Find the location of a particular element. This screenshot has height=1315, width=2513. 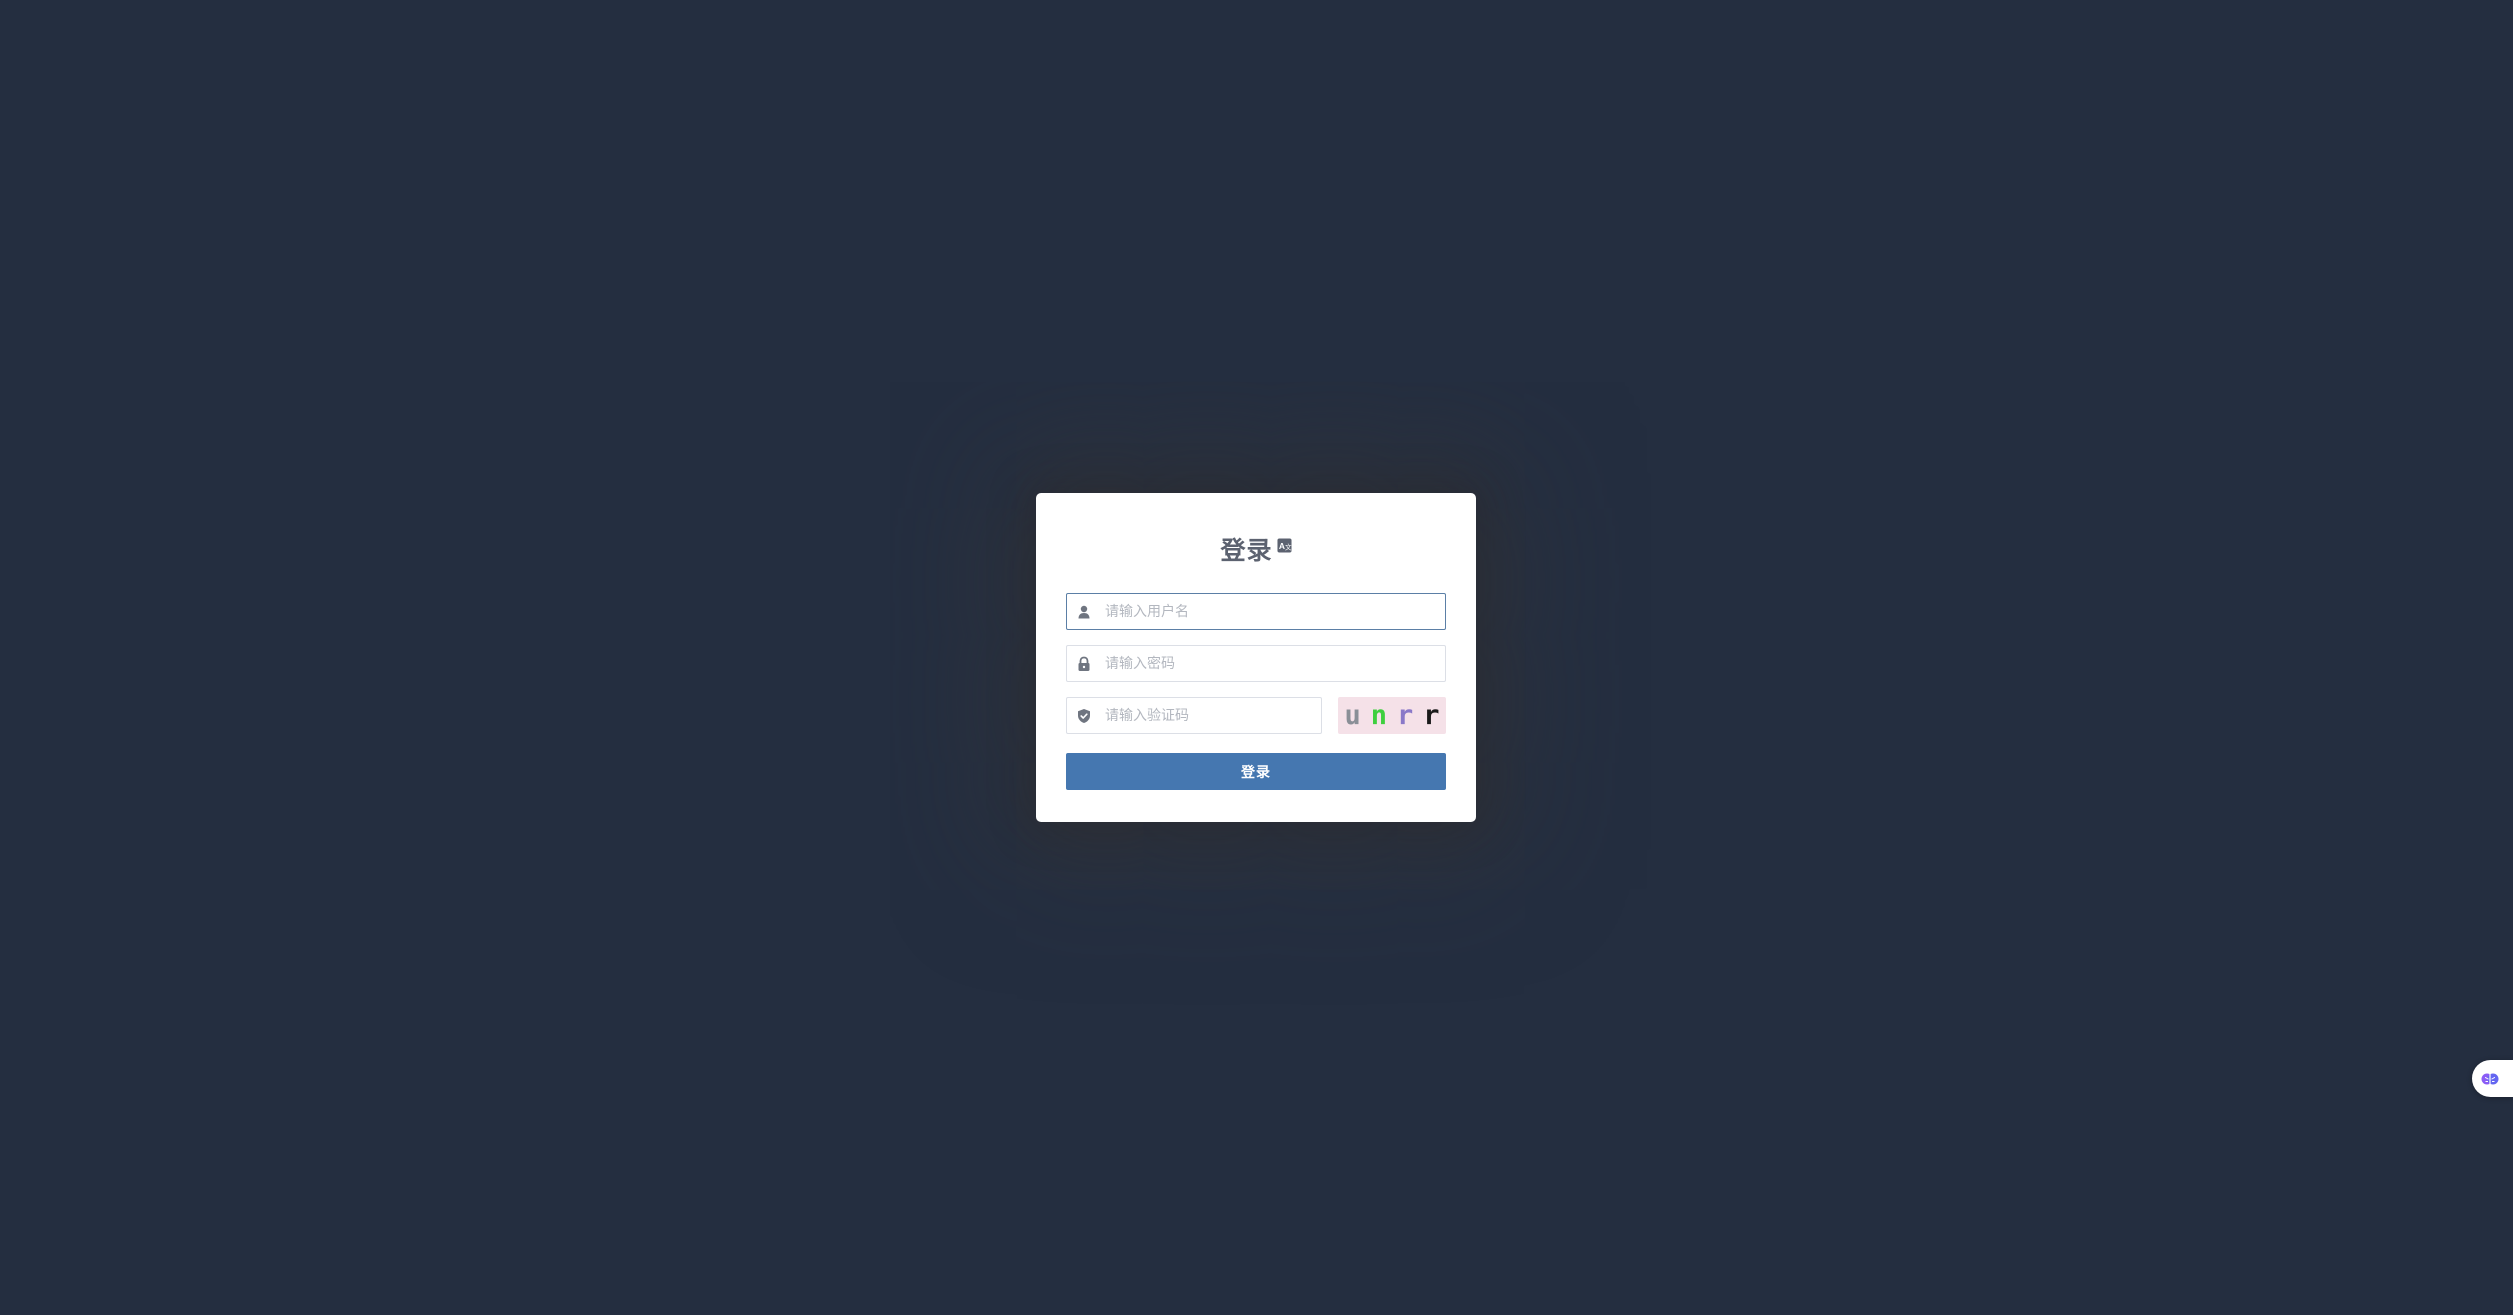

username-field is located at coordinates (1256, 611).